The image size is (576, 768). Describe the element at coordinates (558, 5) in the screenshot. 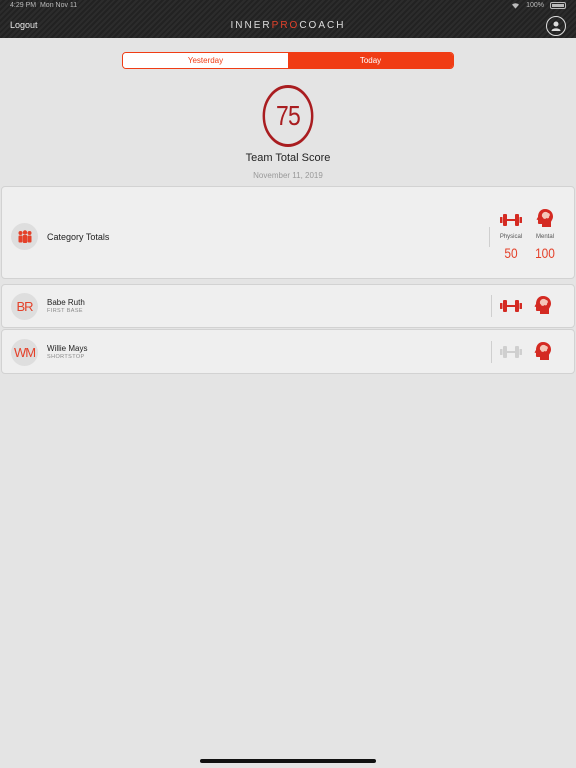

I see `battery-icon` at that location.